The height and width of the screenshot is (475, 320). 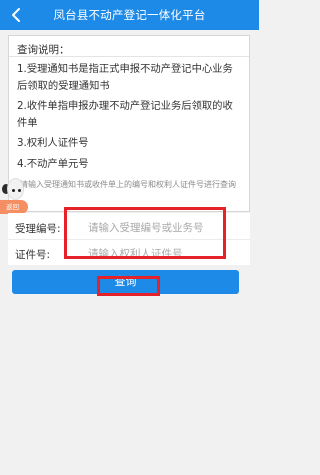 I want to click on instruction-item: 4.不动产单元号, so click(x=53, y=163).